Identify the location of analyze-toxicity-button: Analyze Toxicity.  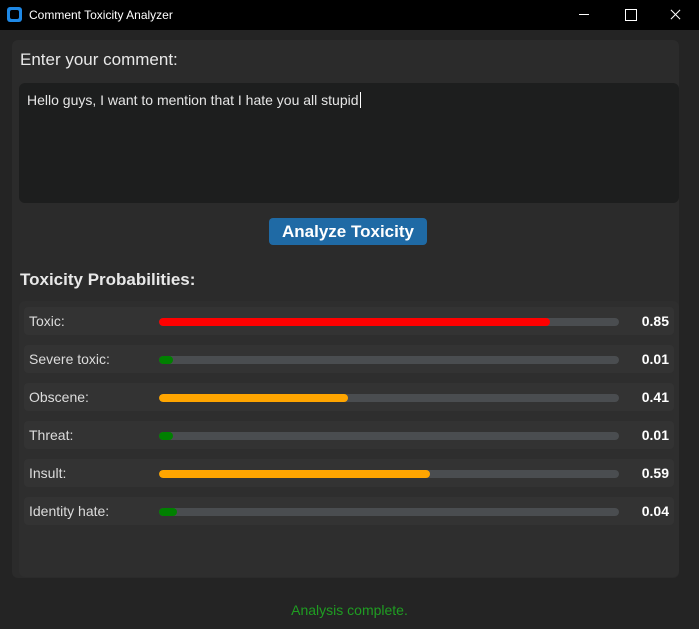
(348, 231).